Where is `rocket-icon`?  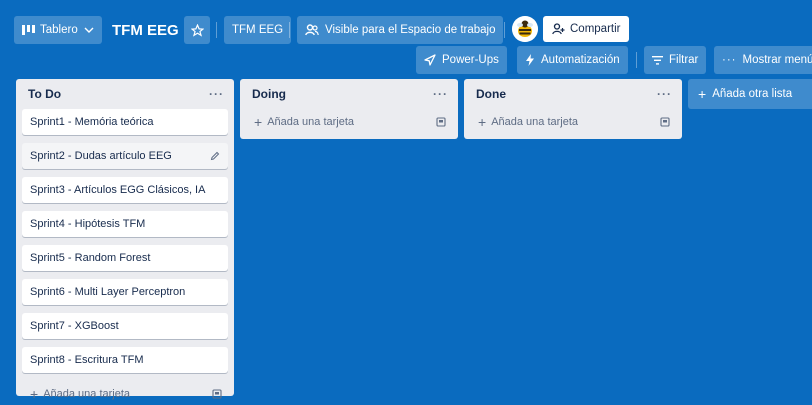
rocket-icon is located at coordinates (430, 60).